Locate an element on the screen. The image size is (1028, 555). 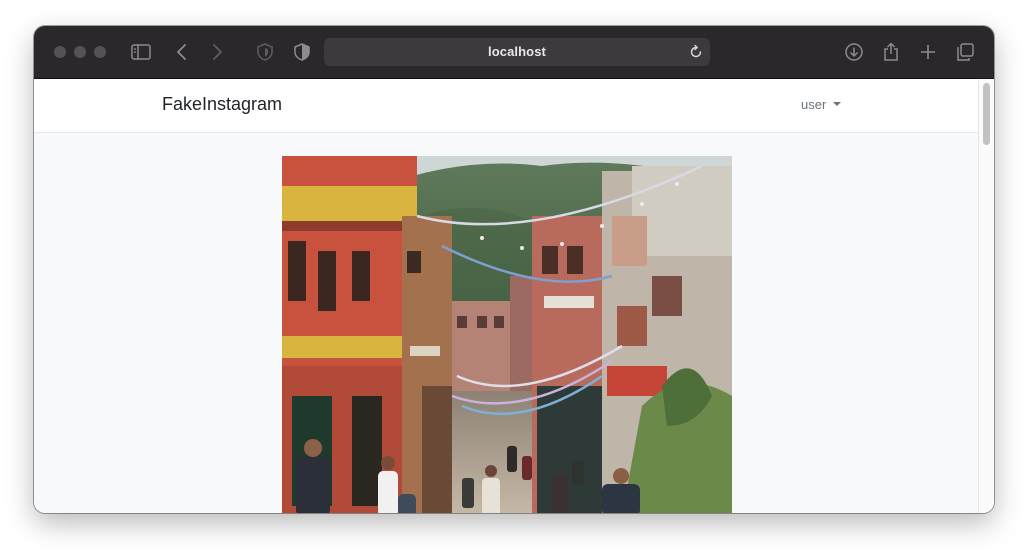
new-tab-icon is located at coordinates (928, 52).